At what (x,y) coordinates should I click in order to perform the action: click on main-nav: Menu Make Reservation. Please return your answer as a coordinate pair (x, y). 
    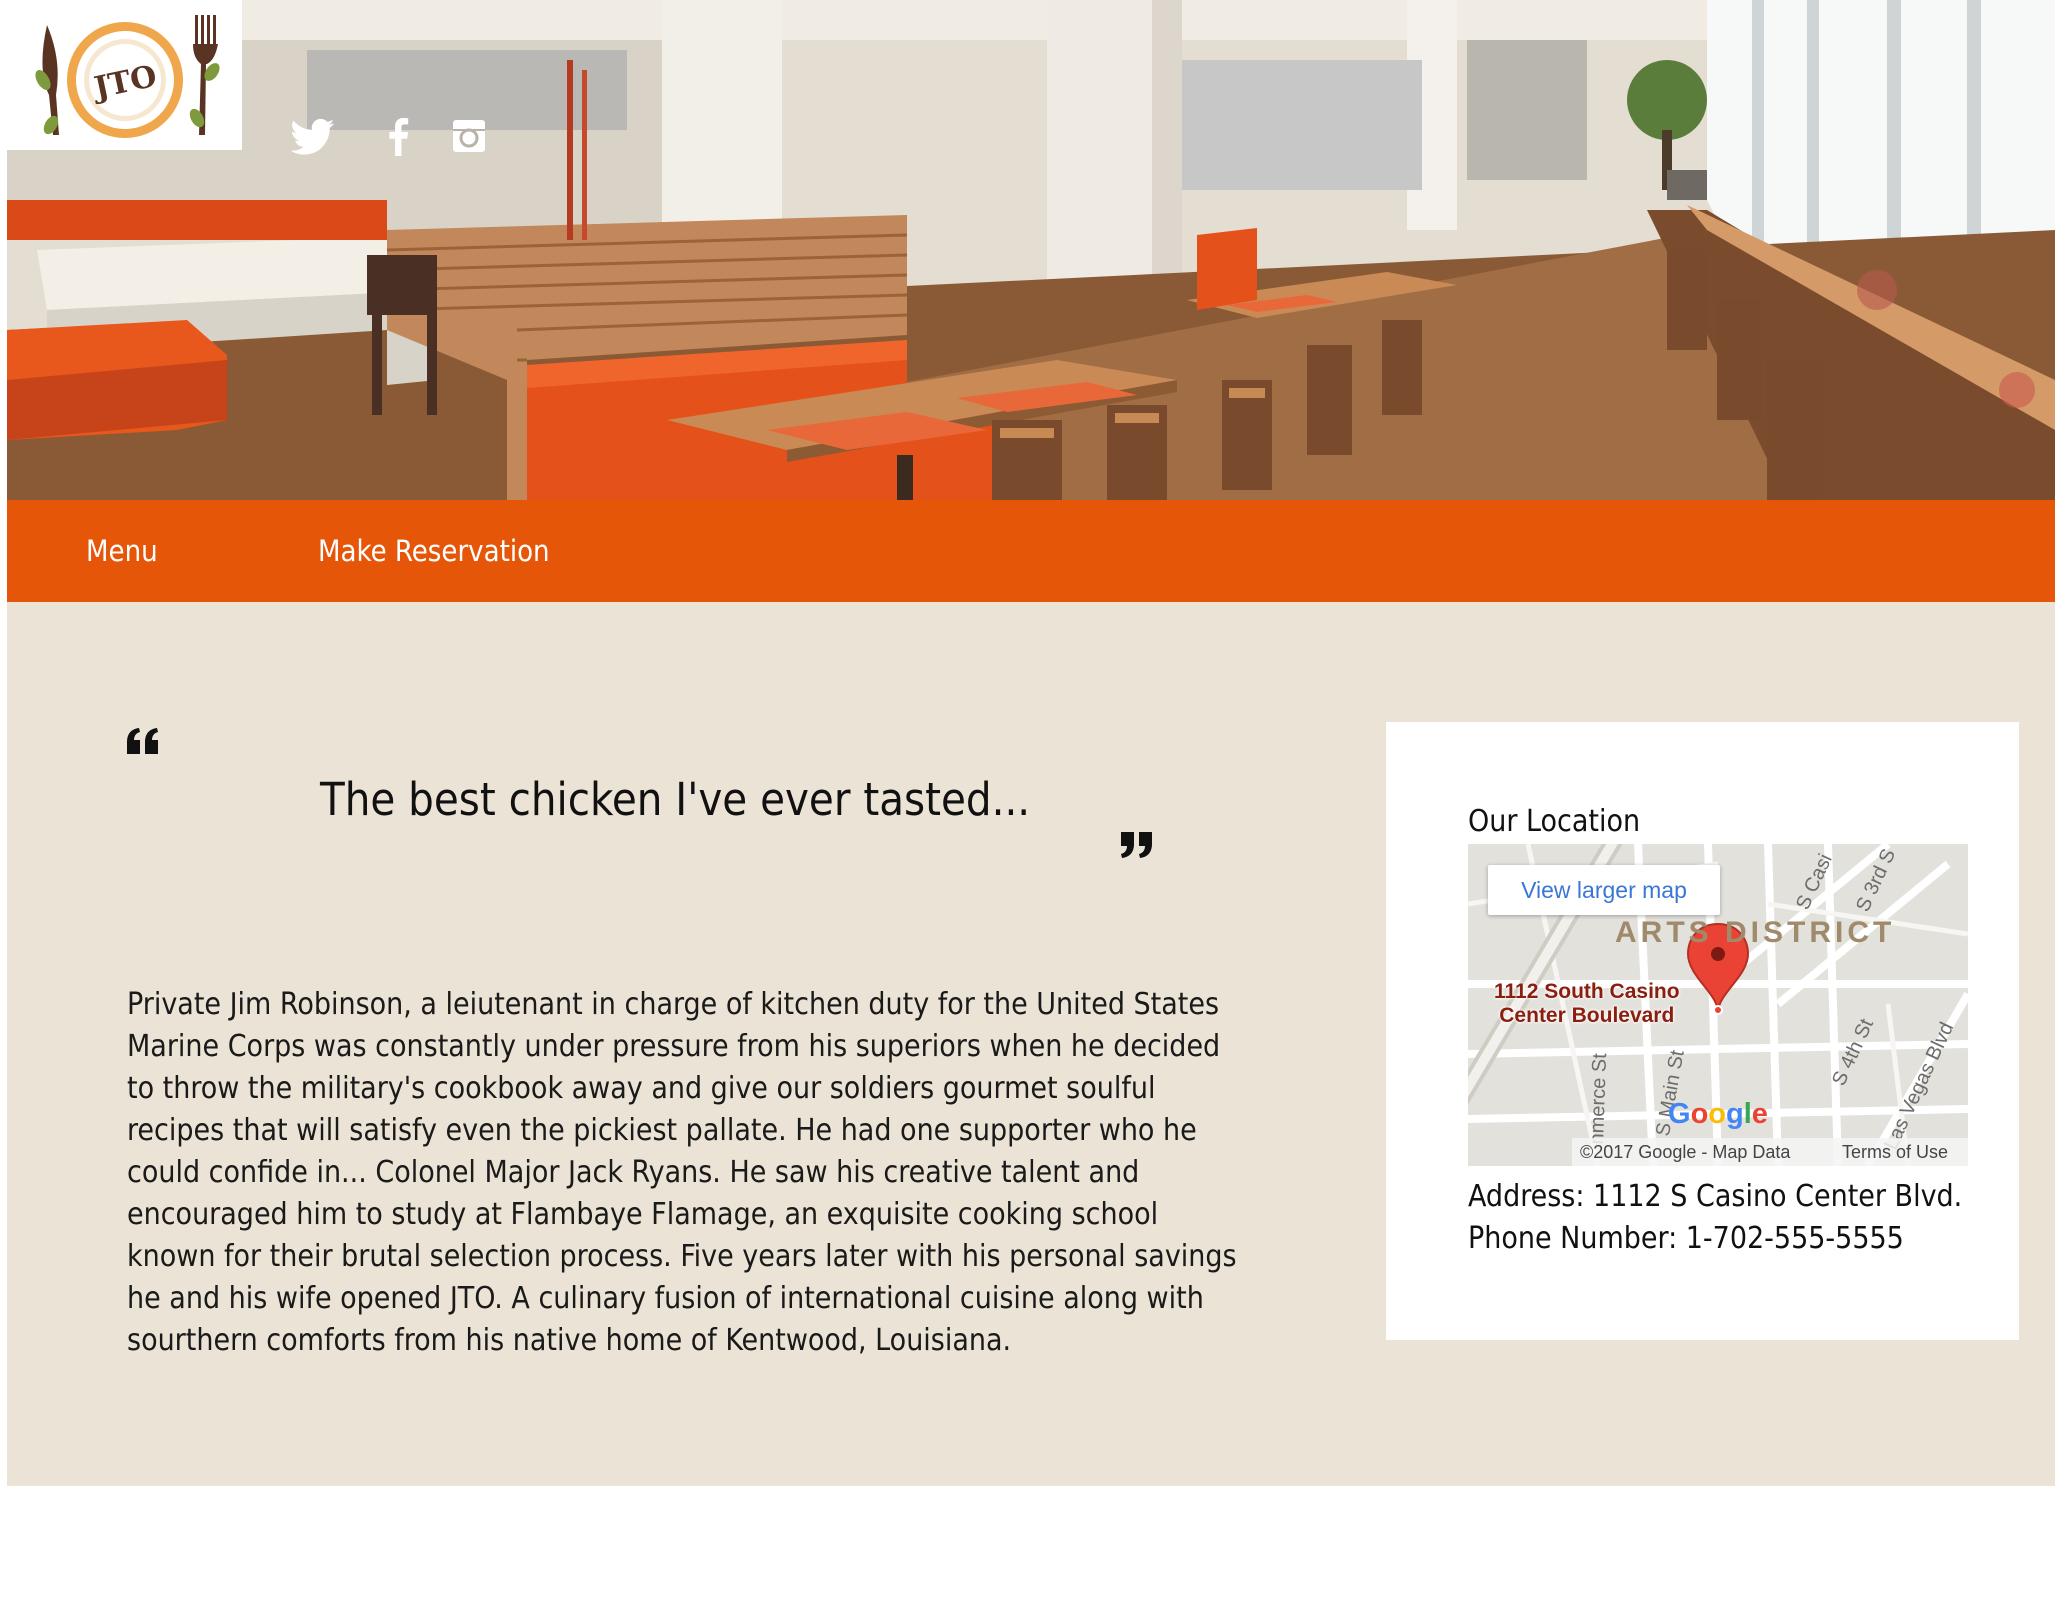
    Looking at the image, I should click on (1031, 551).